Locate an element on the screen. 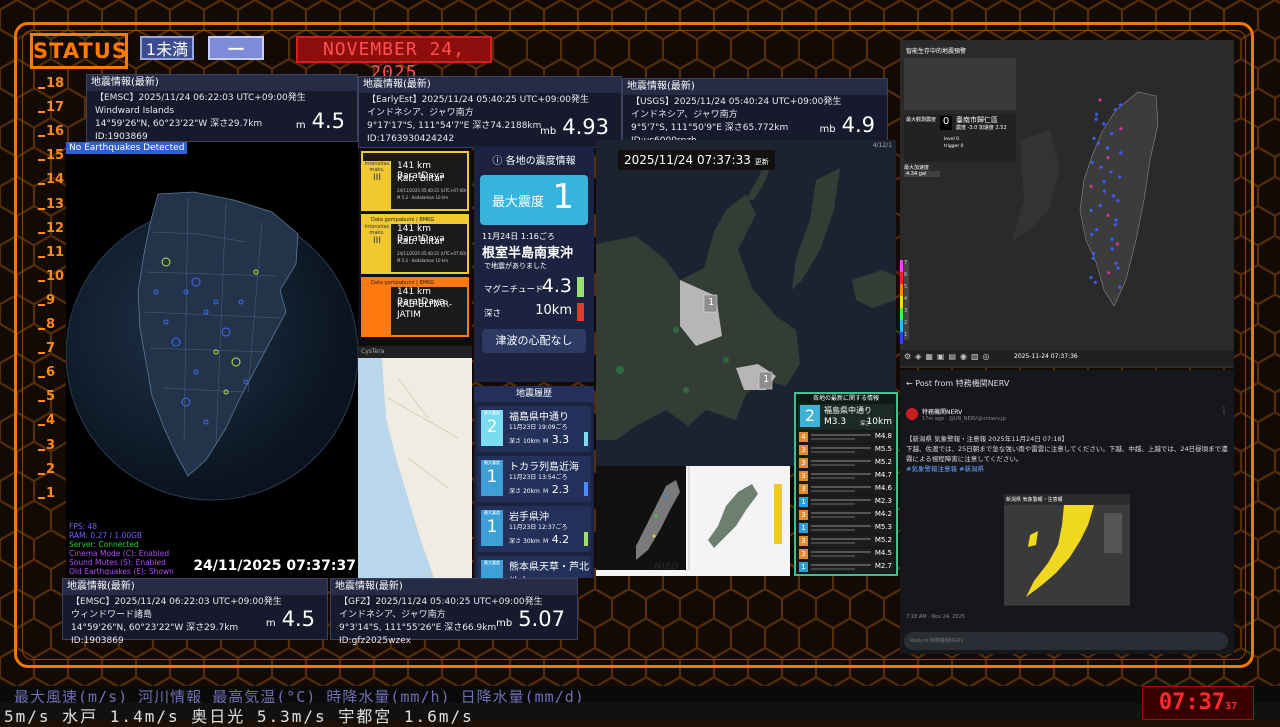 Image resolution: width=1280 pixels, height=727 pixels. scale-step: 6 is located at coordinates (905, 278).